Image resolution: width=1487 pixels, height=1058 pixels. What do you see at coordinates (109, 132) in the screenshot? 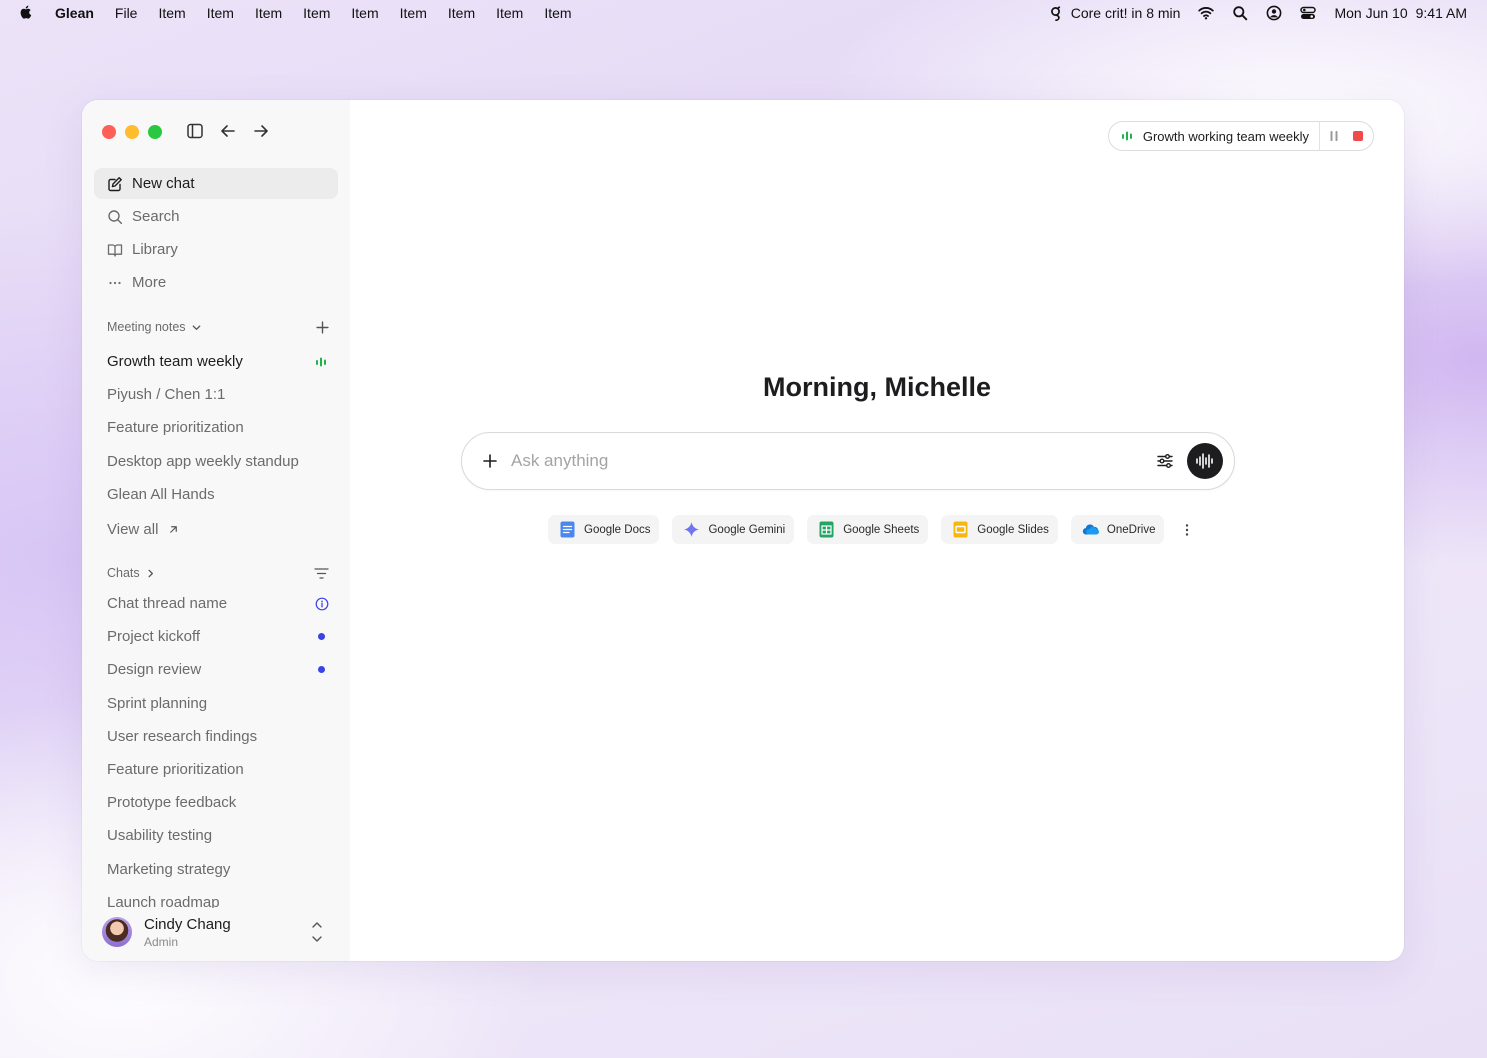
I see `close-window-button` at bounding box center [109, 132].